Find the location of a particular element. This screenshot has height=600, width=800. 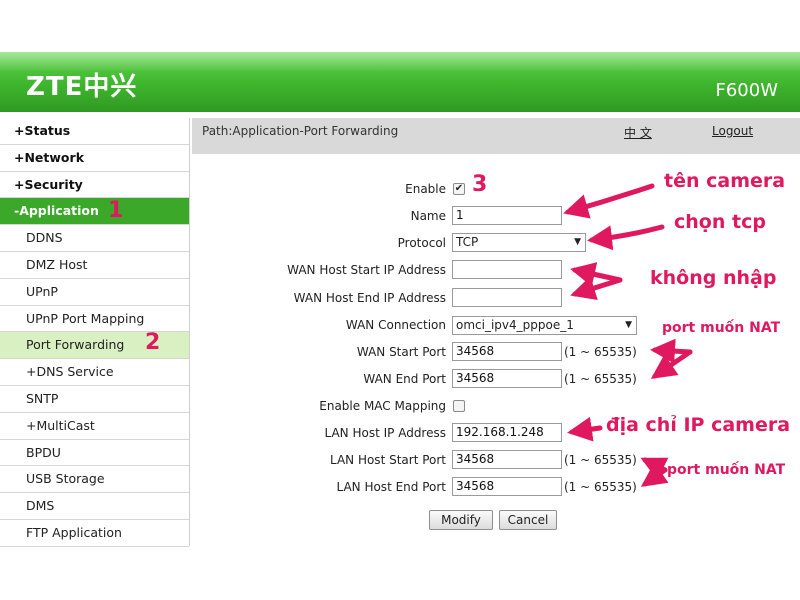

protocol-value: TCP is located at coordinates (467, 242).